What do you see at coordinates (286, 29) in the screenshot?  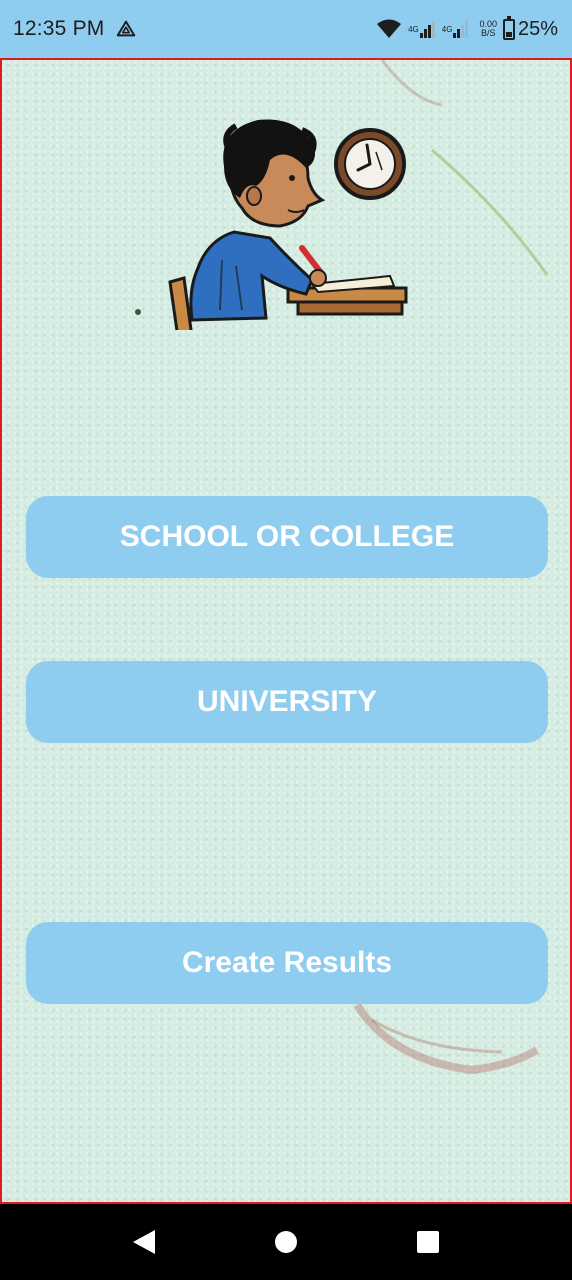 I see `status-bar: 12:35 PM 4G 4G 0.00 B/S 25%` at bounding box center [286, 29].